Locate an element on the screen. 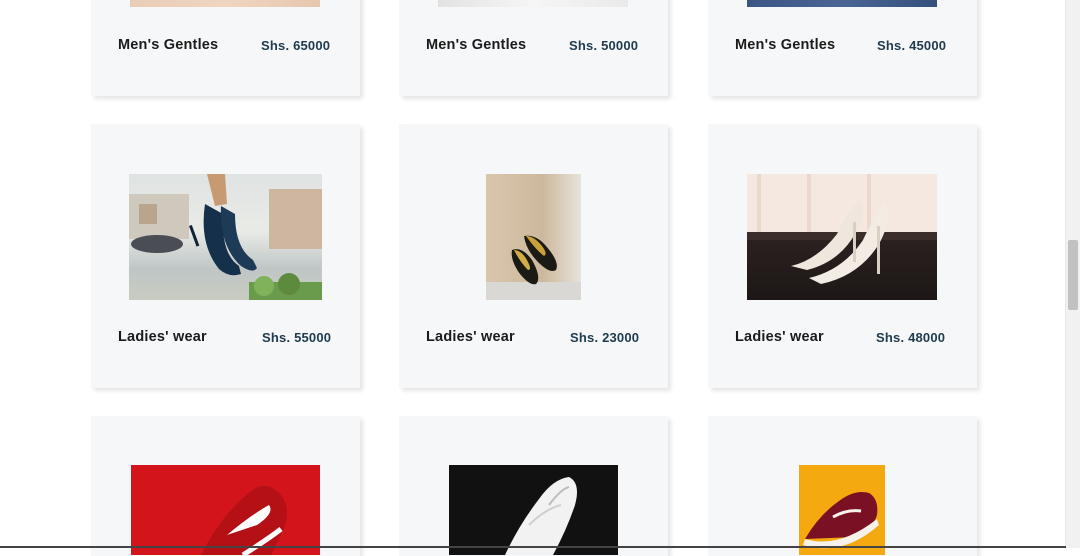 The width and height of the screenshot is (1080, 556). page-scrollbar is located at coordinates (1072, 274).